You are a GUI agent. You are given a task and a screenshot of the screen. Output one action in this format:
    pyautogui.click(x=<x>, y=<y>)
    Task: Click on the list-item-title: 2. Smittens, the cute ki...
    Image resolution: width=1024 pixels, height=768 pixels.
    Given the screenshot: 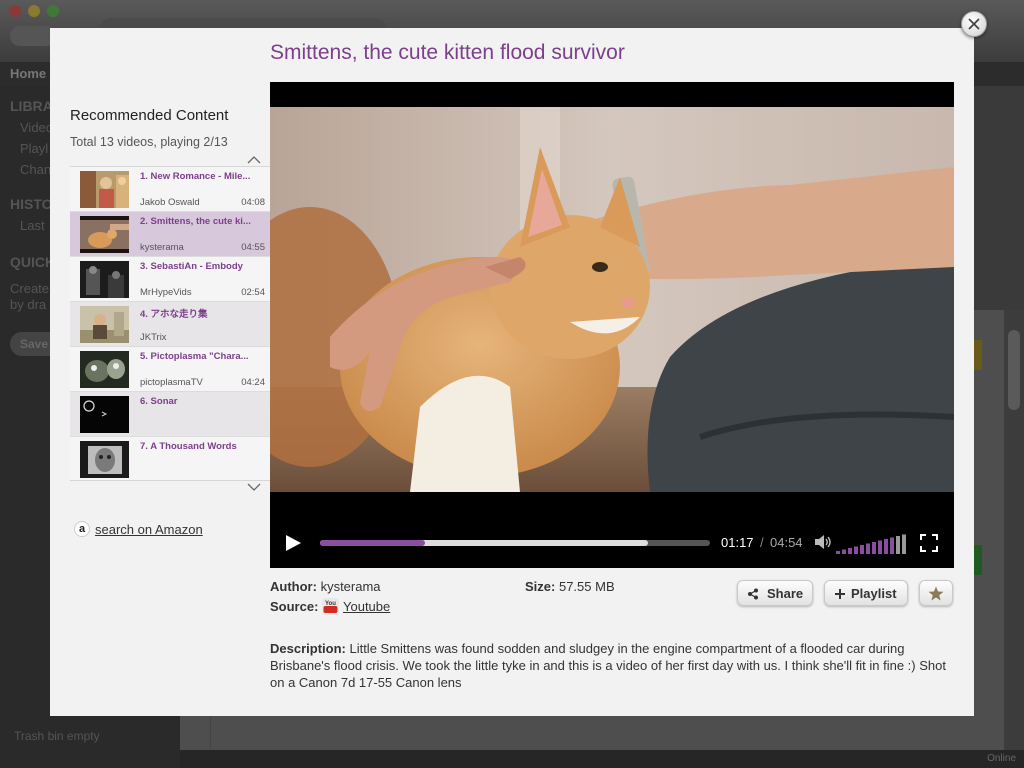 What is the action you would take?
    pyautogui.click(x=195, y=221)
    